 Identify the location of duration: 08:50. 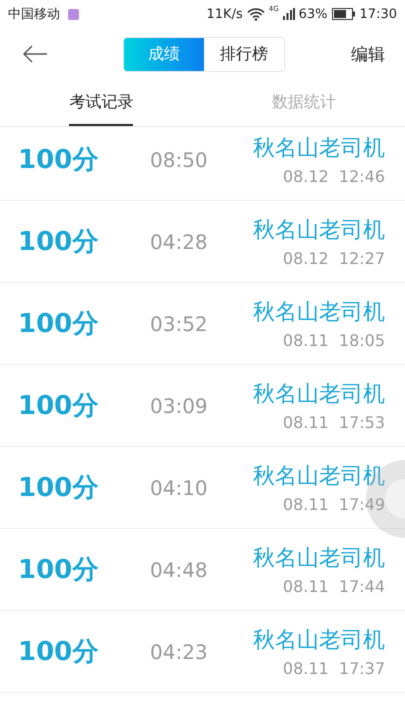
(179, 160).